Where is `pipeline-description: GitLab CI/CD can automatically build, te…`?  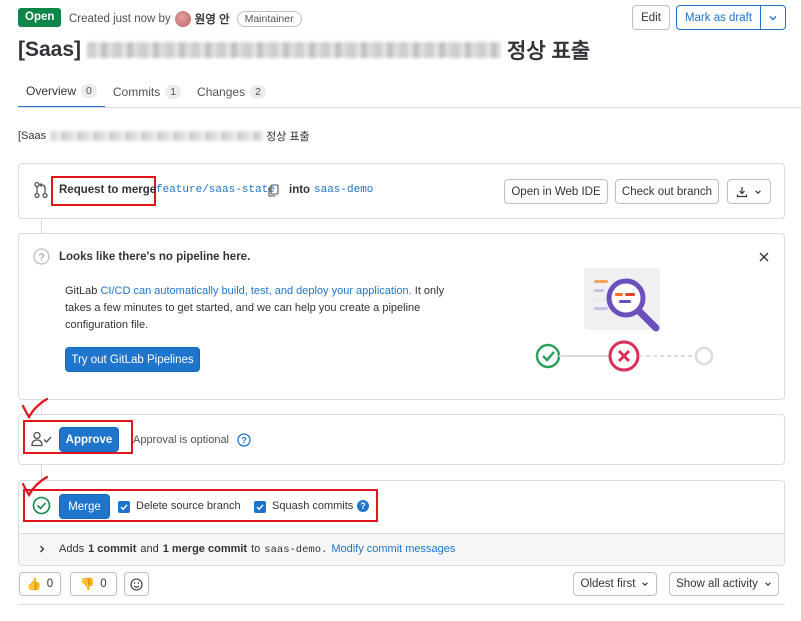
pipeline-description: GitLab CI/CD can automatically build, te… is located at coordinates (265, 308).